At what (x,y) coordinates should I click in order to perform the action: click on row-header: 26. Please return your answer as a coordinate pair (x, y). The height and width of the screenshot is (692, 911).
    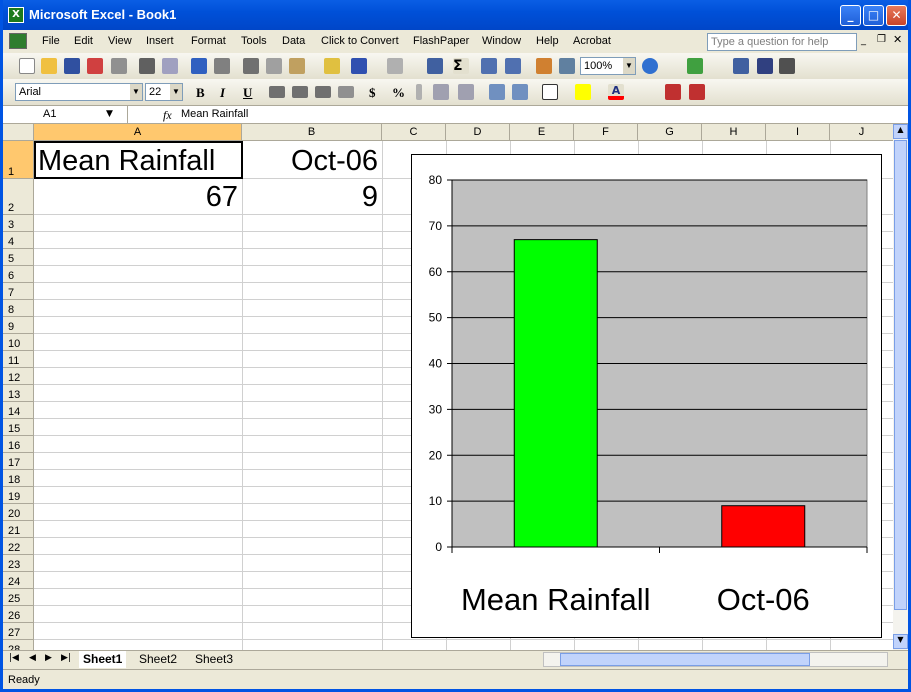
    Looking at the image, I should click on (18, 614).